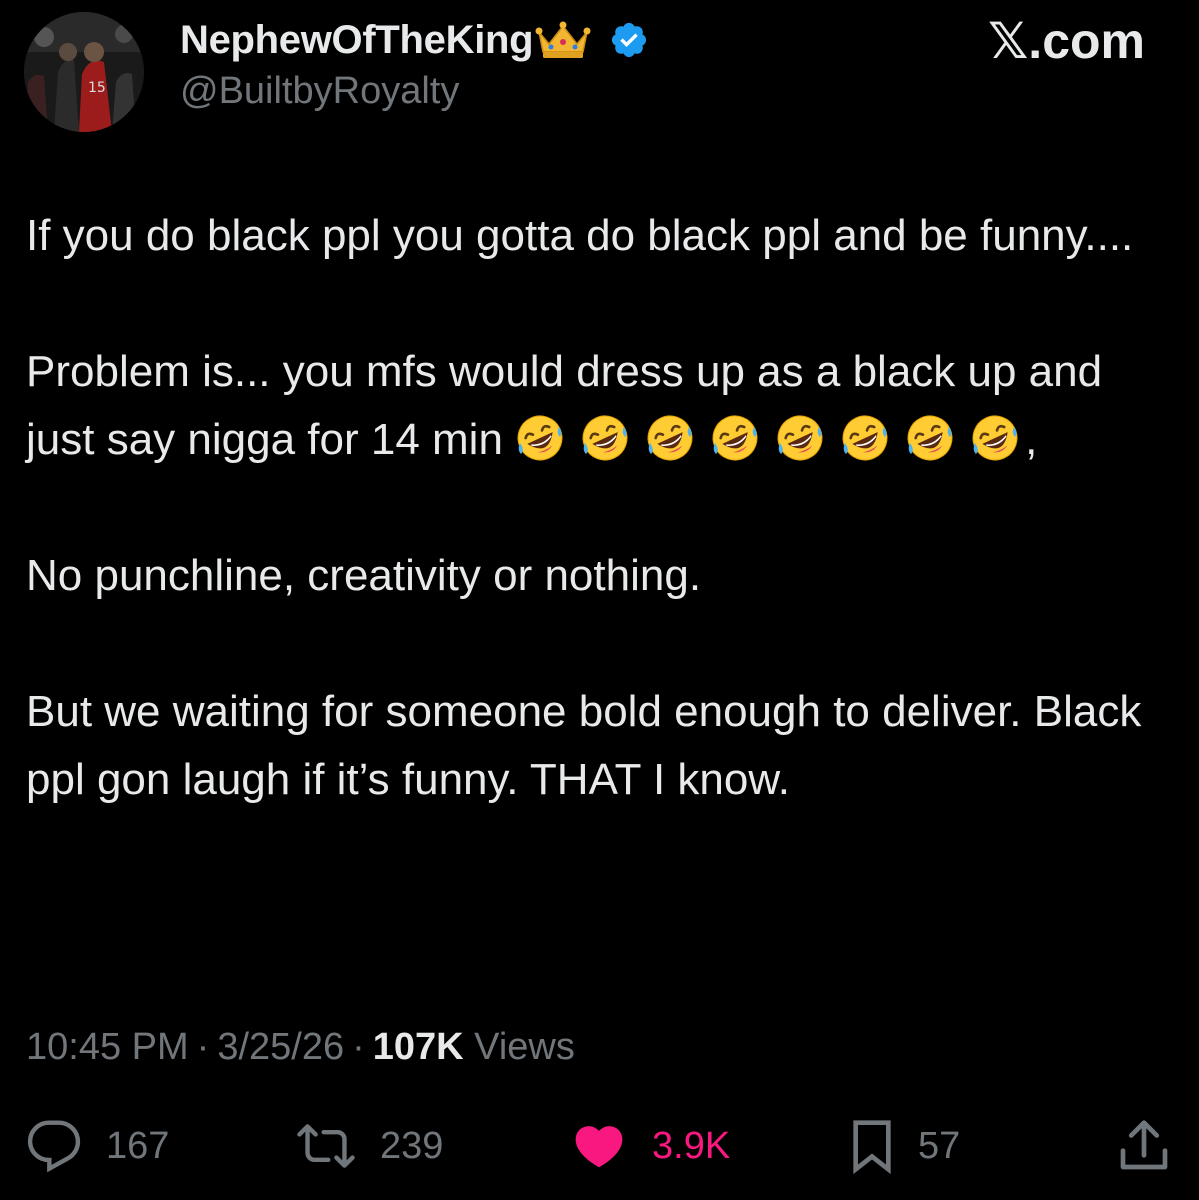 This screenshot has height=1200, width=1199. What do you see at coordinates (872, 1146) in the screenshot?
I see `bookmark-icon` at bounding box center [872, 1146].